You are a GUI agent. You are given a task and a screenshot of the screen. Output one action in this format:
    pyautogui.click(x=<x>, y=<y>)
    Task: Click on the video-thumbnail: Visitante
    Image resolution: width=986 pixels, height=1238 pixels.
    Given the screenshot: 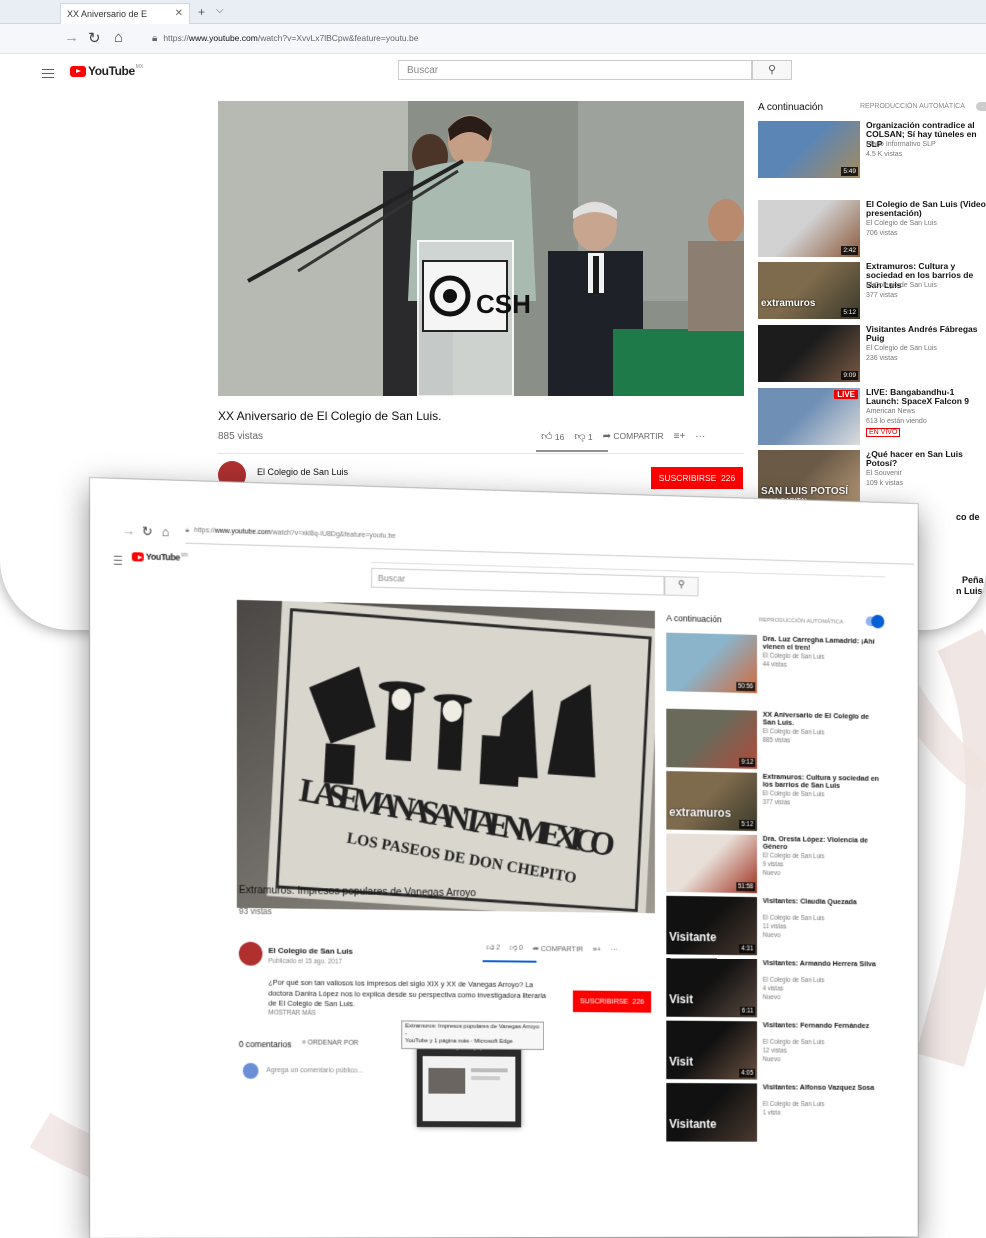 What is the action you would take?
    pyautogui.click(x=712, y=1112)
    